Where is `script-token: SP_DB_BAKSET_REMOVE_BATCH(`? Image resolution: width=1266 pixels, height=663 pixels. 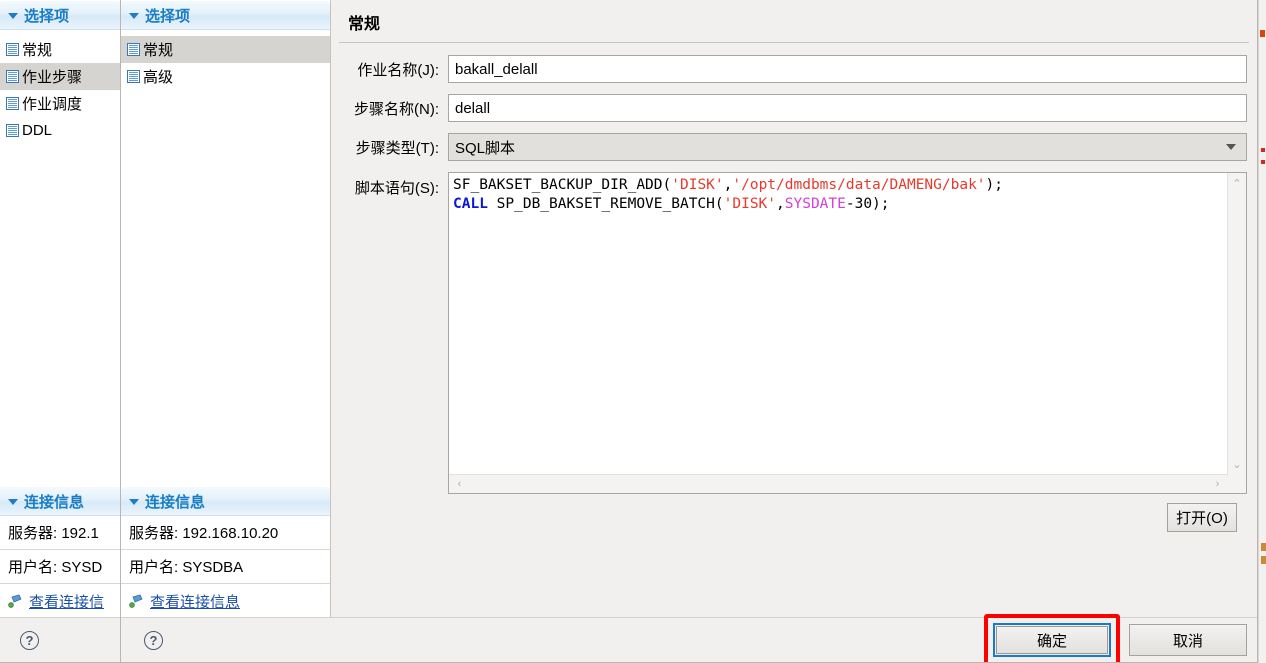
script-token: SP_DB_BAKSET_REMOVE_BATCH( is located at coordinates (605, 204).